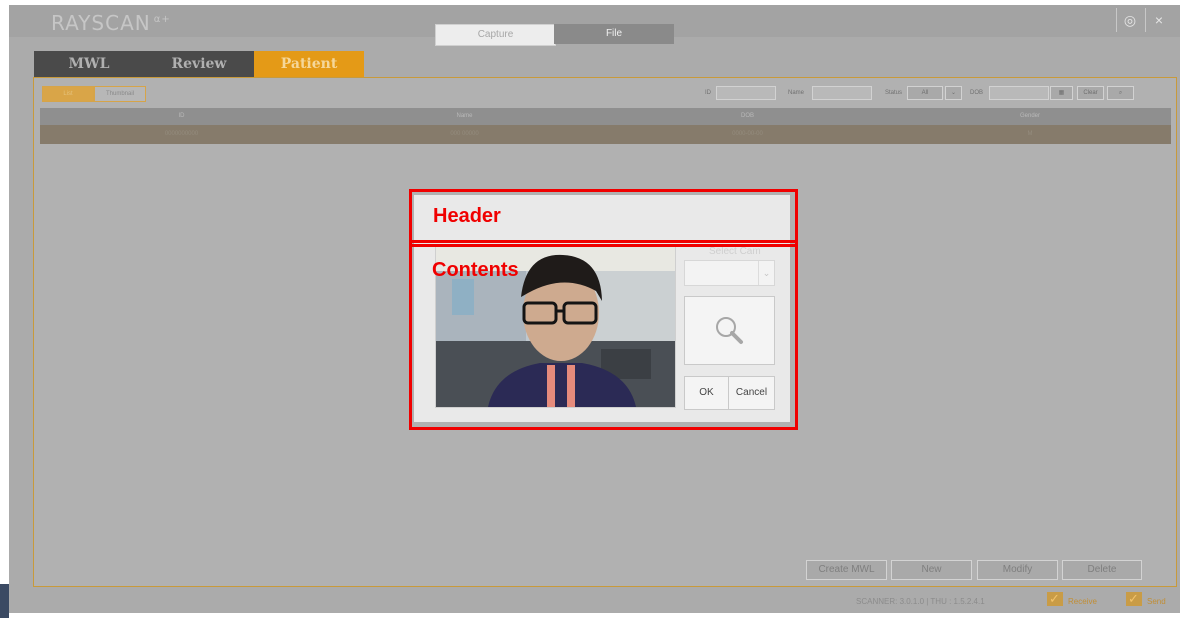 This screenshot has width=1189, height=618. I want to click on create-mwl-button: Create MWL, so click(846, 570).